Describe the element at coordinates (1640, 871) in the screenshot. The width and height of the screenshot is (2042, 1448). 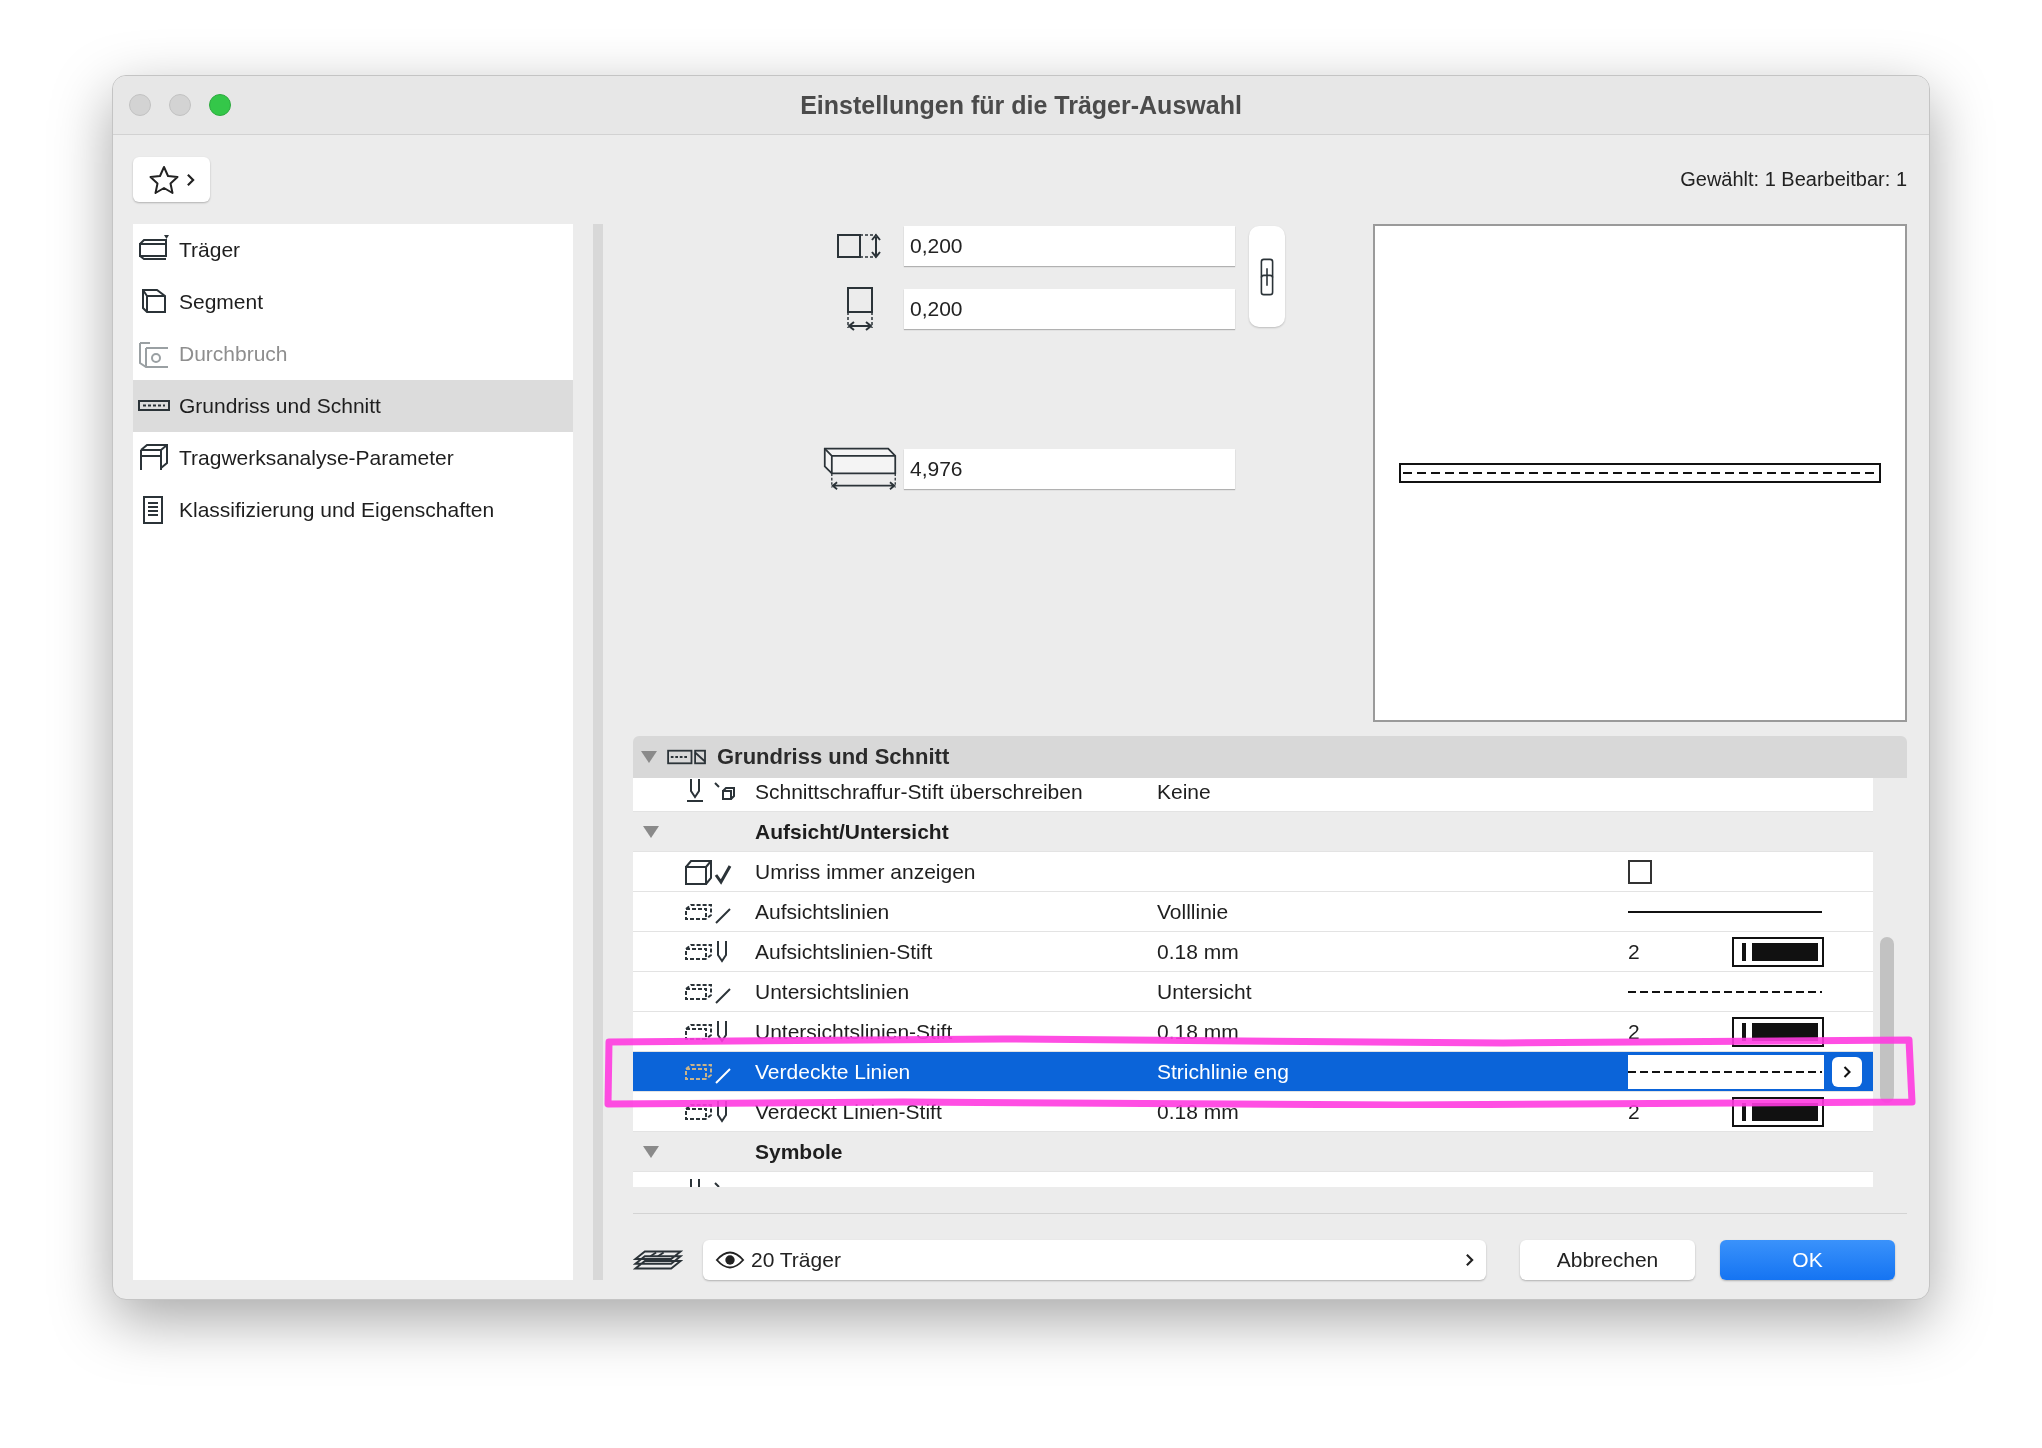
I see `checkbox` at that location.